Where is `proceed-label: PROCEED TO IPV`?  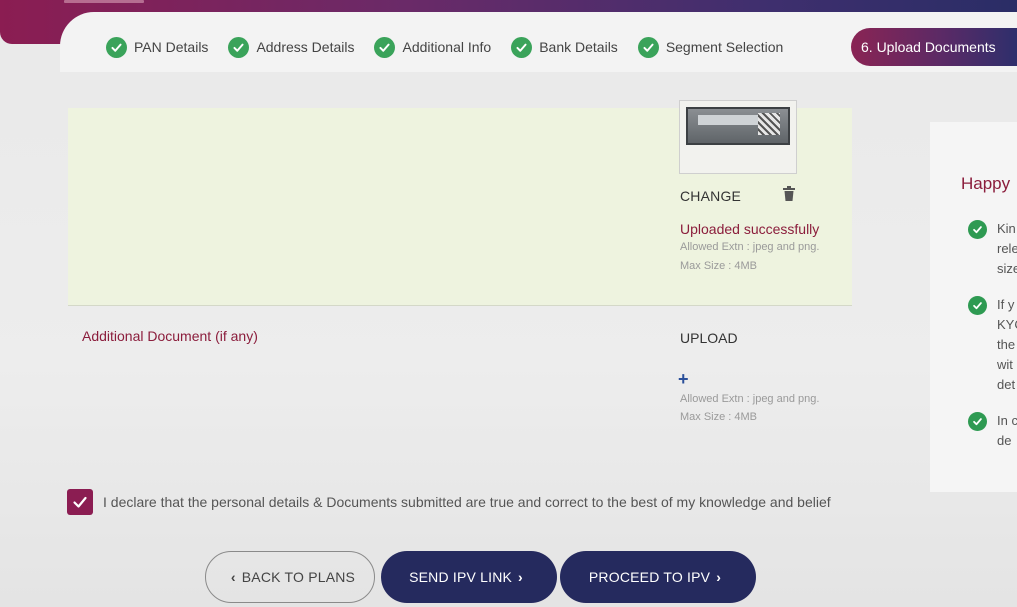
proceed-label: PROCEED TO IPV is located at coordinates (649, 577).